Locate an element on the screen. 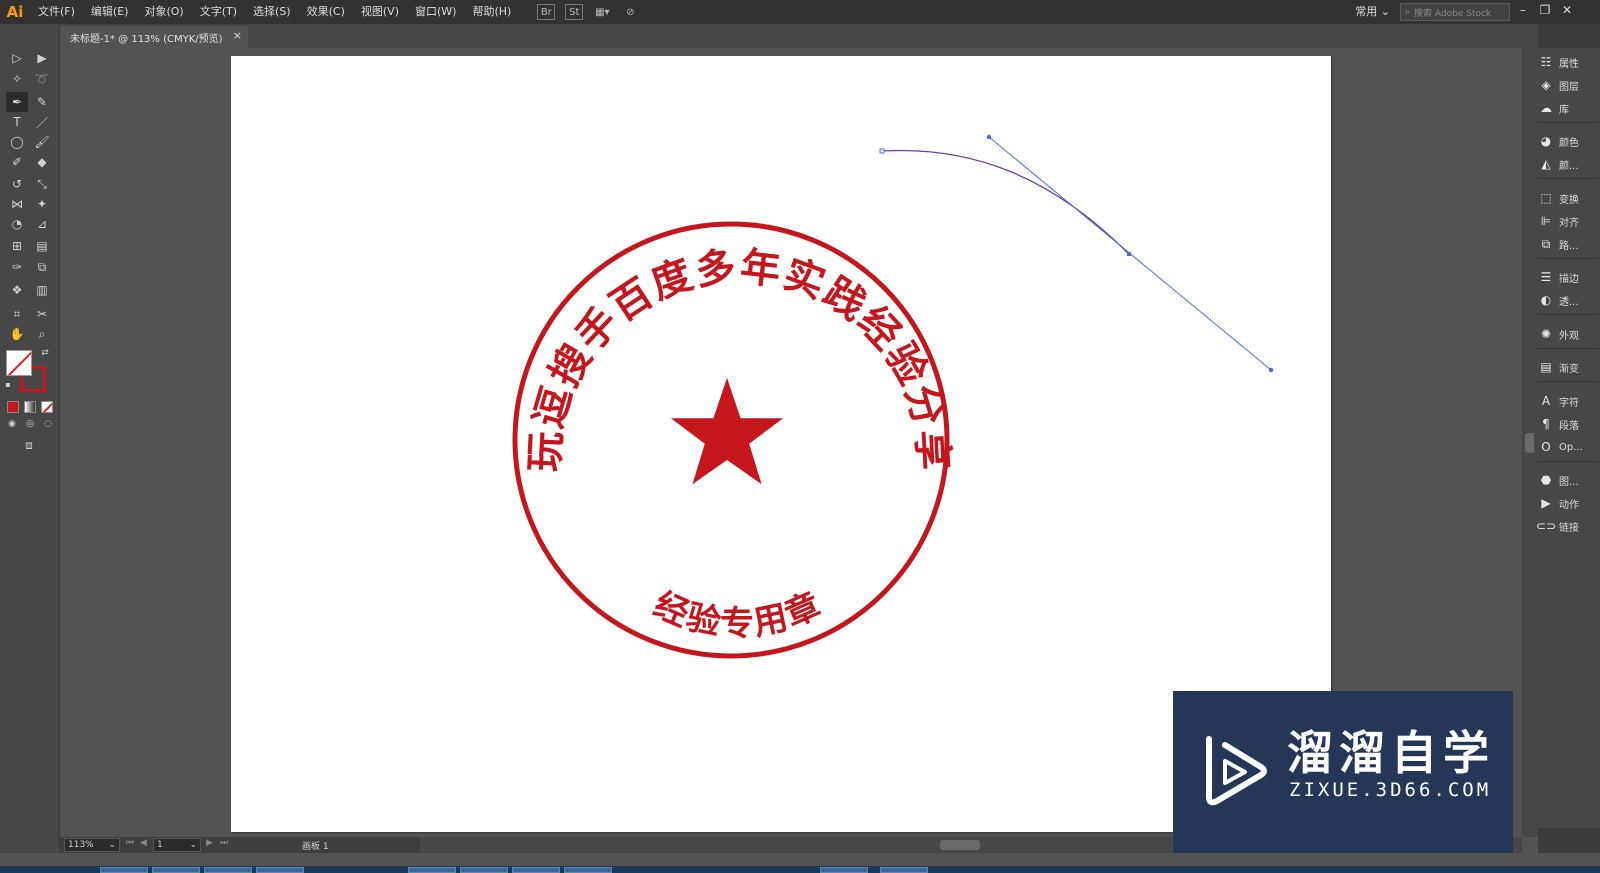  menu-effect: 效果(C) is located at coordinates (326, 12).